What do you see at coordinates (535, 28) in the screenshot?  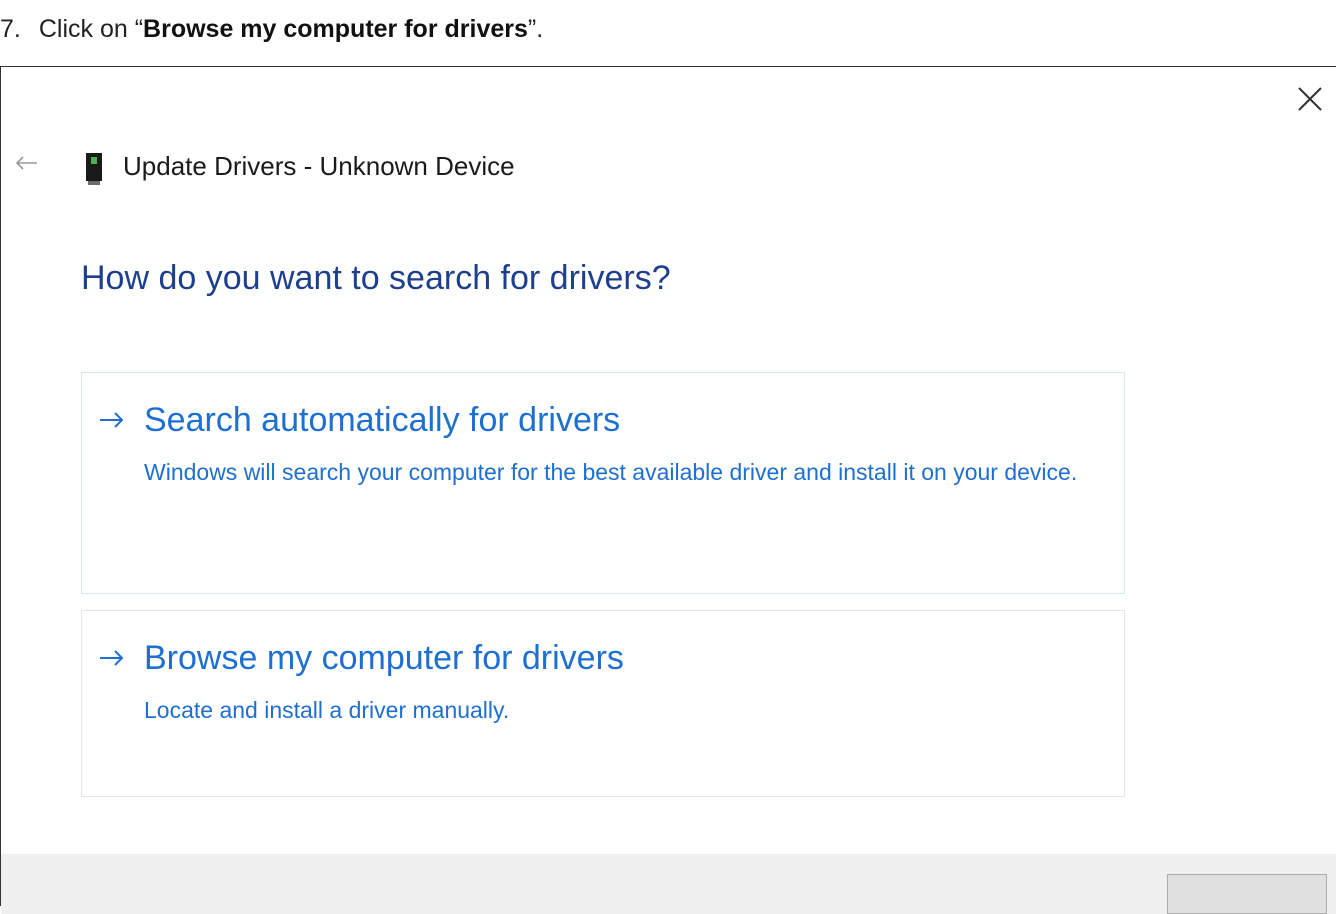 I see `instruction-suffix: ”.` at bounding box center [535, 28].